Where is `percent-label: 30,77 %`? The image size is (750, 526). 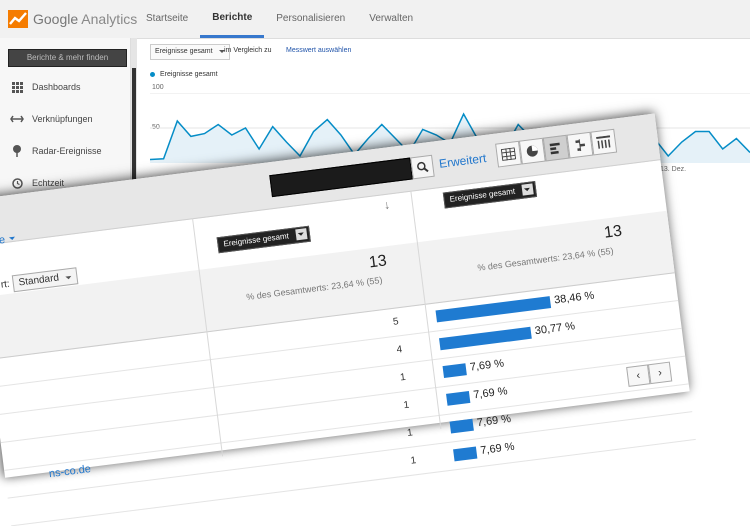 percent-label: 30,77 % is located at coordinates (555, 329).